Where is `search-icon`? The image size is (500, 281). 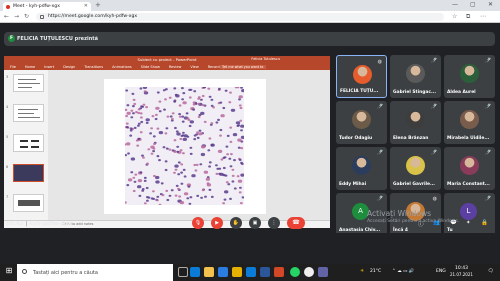 search-icon is located at coordinates (24, 271).